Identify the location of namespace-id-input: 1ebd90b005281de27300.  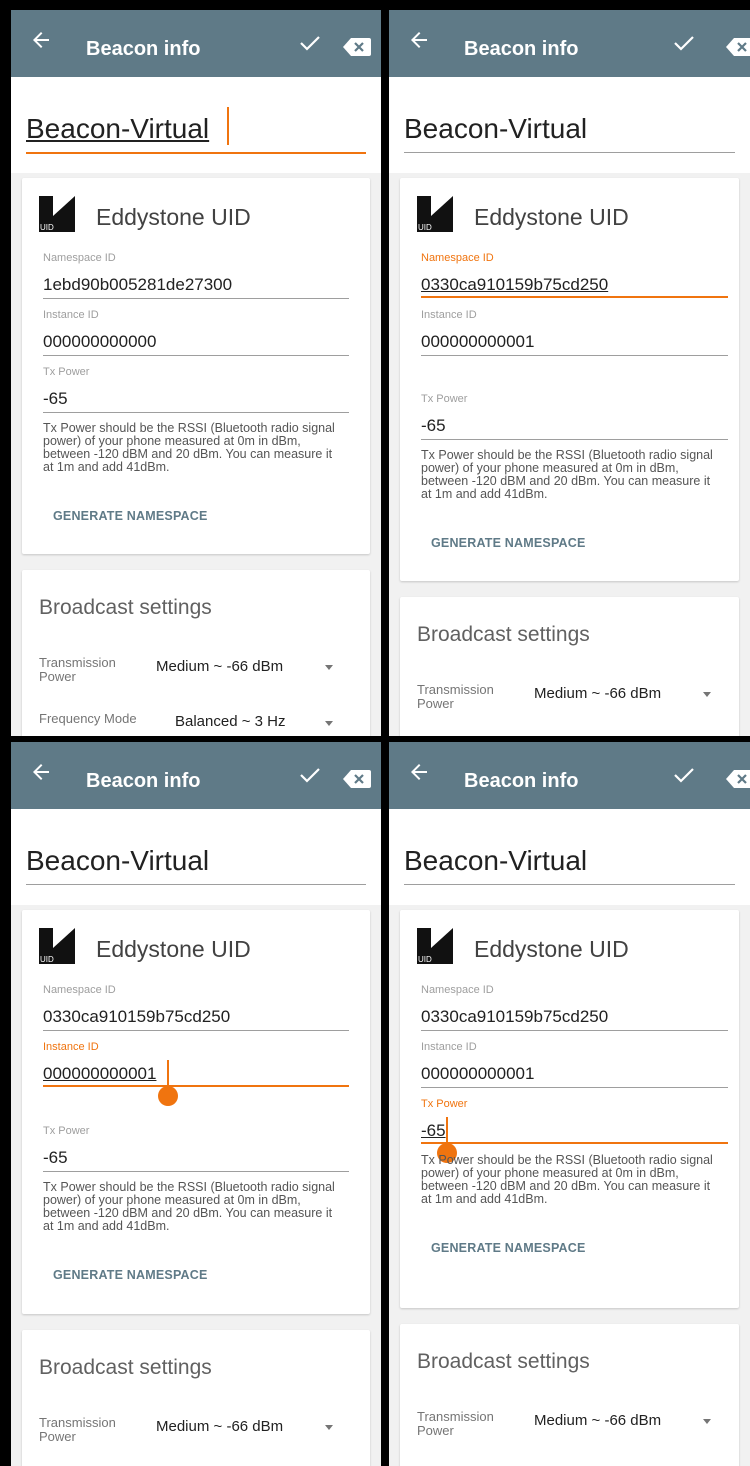
(137, 285).